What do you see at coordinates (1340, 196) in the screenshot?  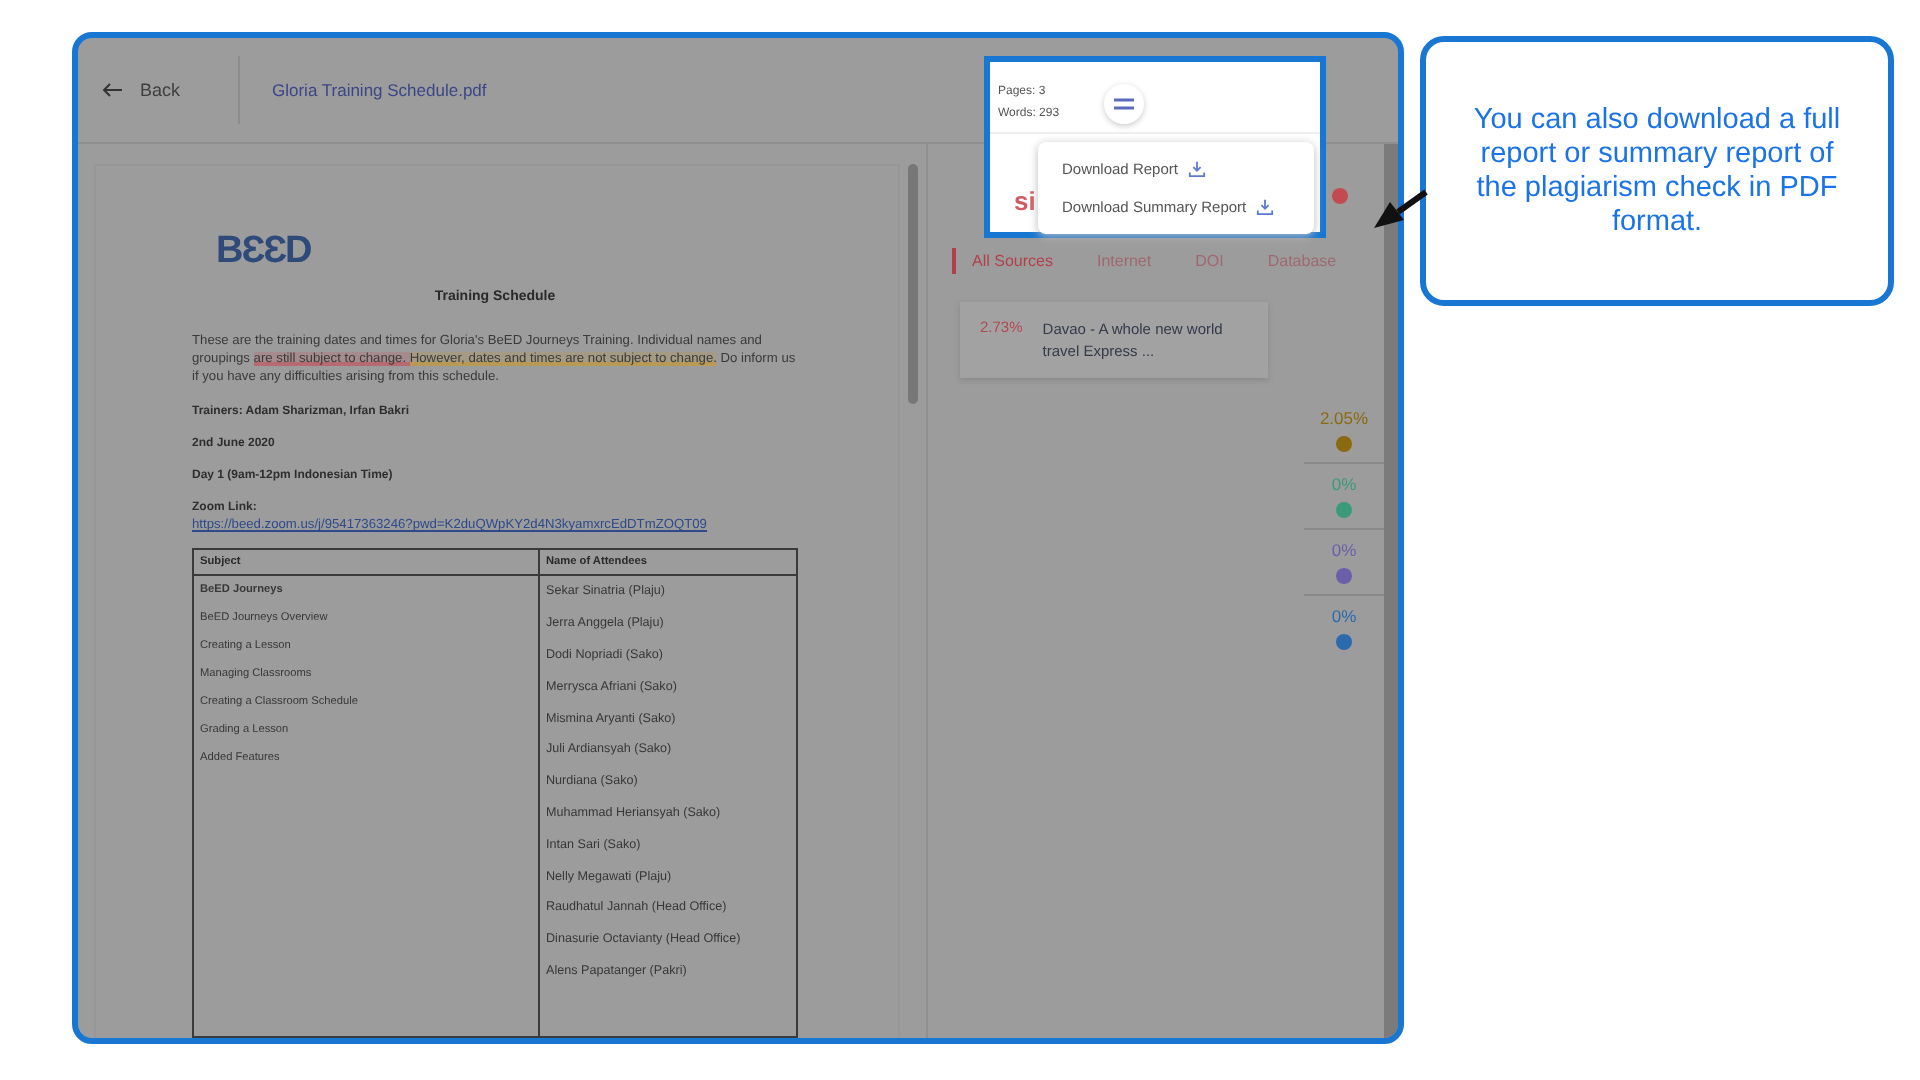 I see `score-dot` at bounding box center [1340, 196].